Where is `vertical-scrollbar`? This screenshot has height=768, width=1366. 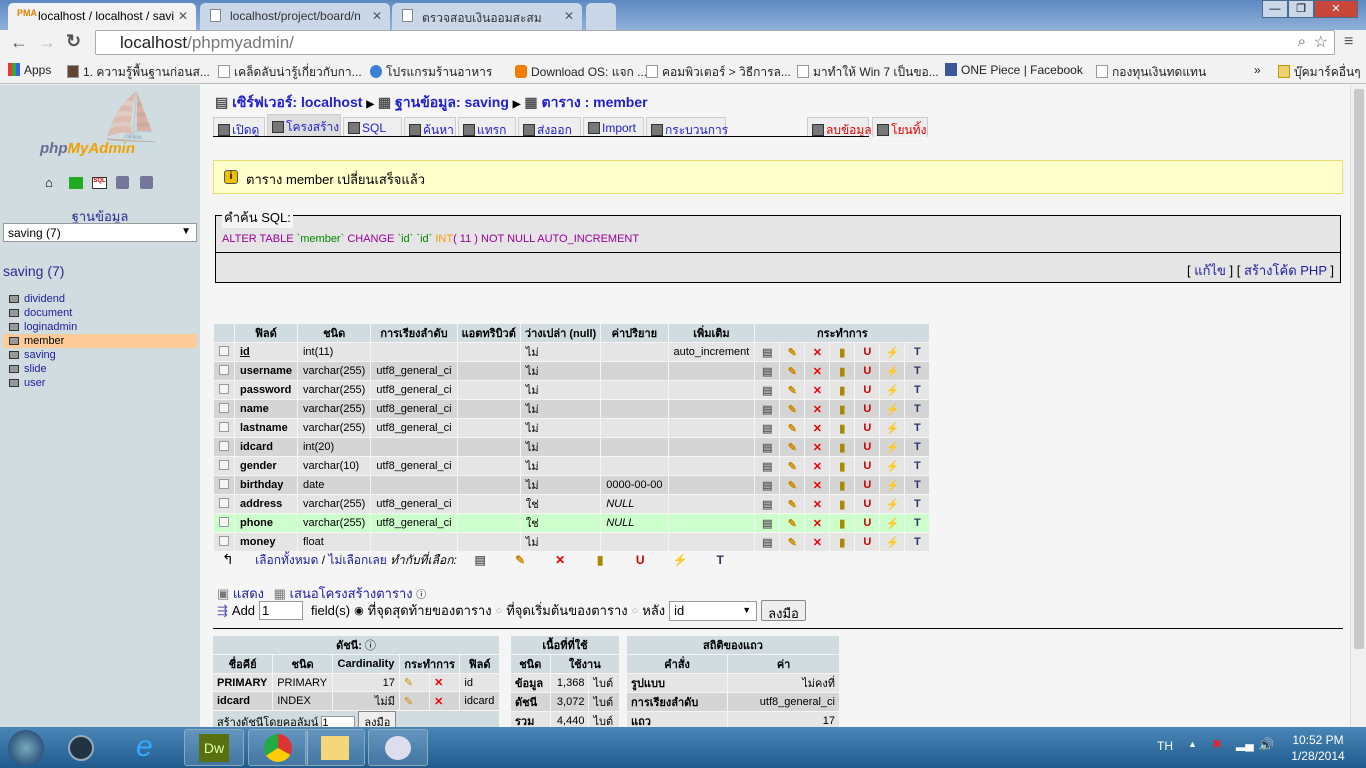 vertical-scrollbar is located at coordinates (1358, 406).